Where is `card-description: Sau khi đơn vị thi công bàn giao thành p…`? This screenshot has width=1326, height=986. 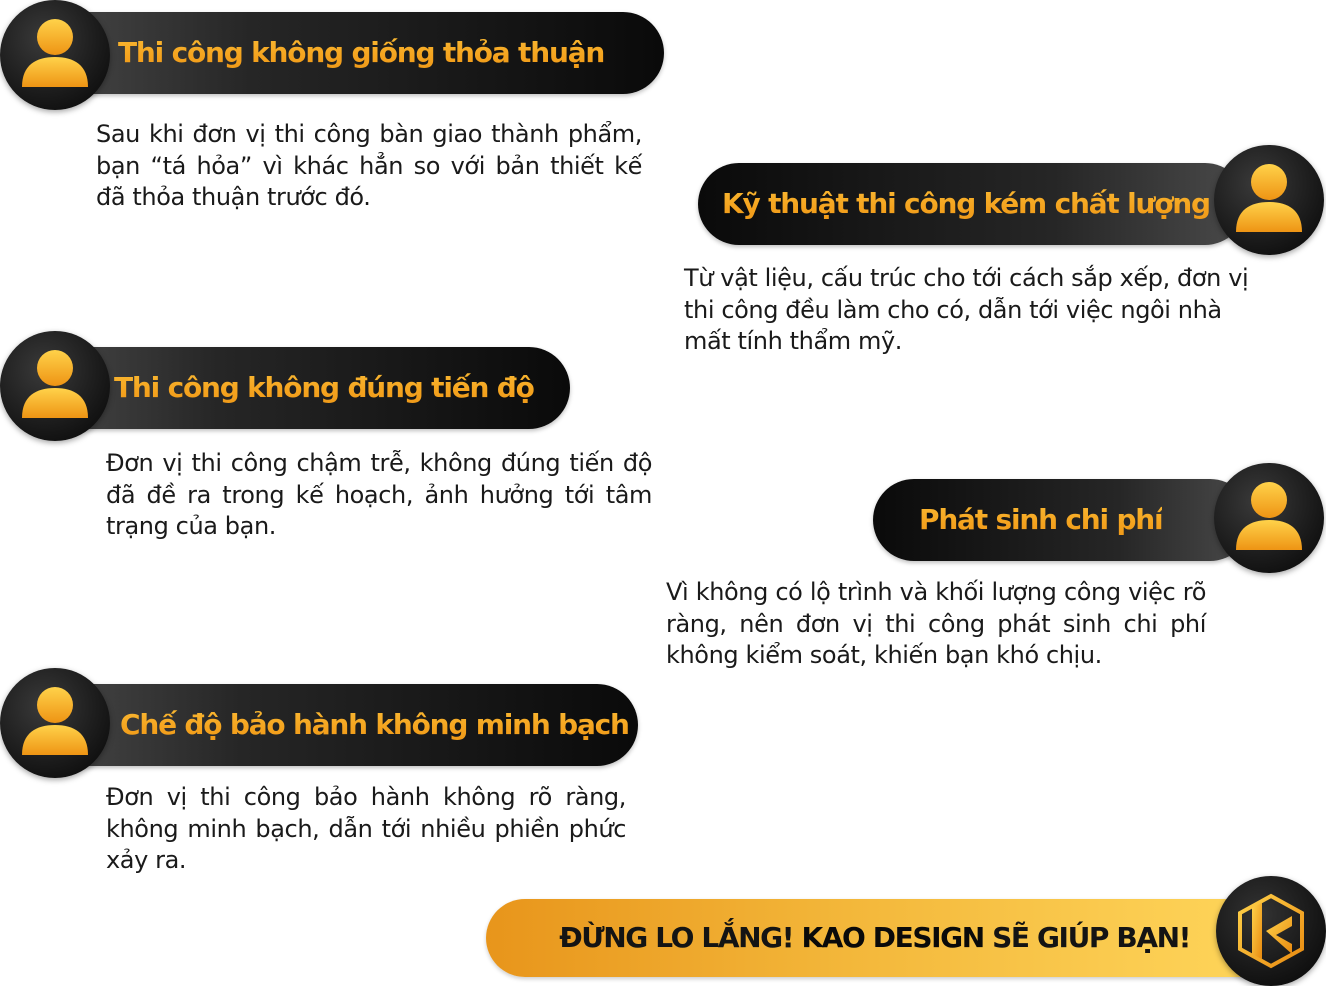
card-description: Sau khi đơn vị thi công bàn giao thành p… is located at coordinates (369, 165).